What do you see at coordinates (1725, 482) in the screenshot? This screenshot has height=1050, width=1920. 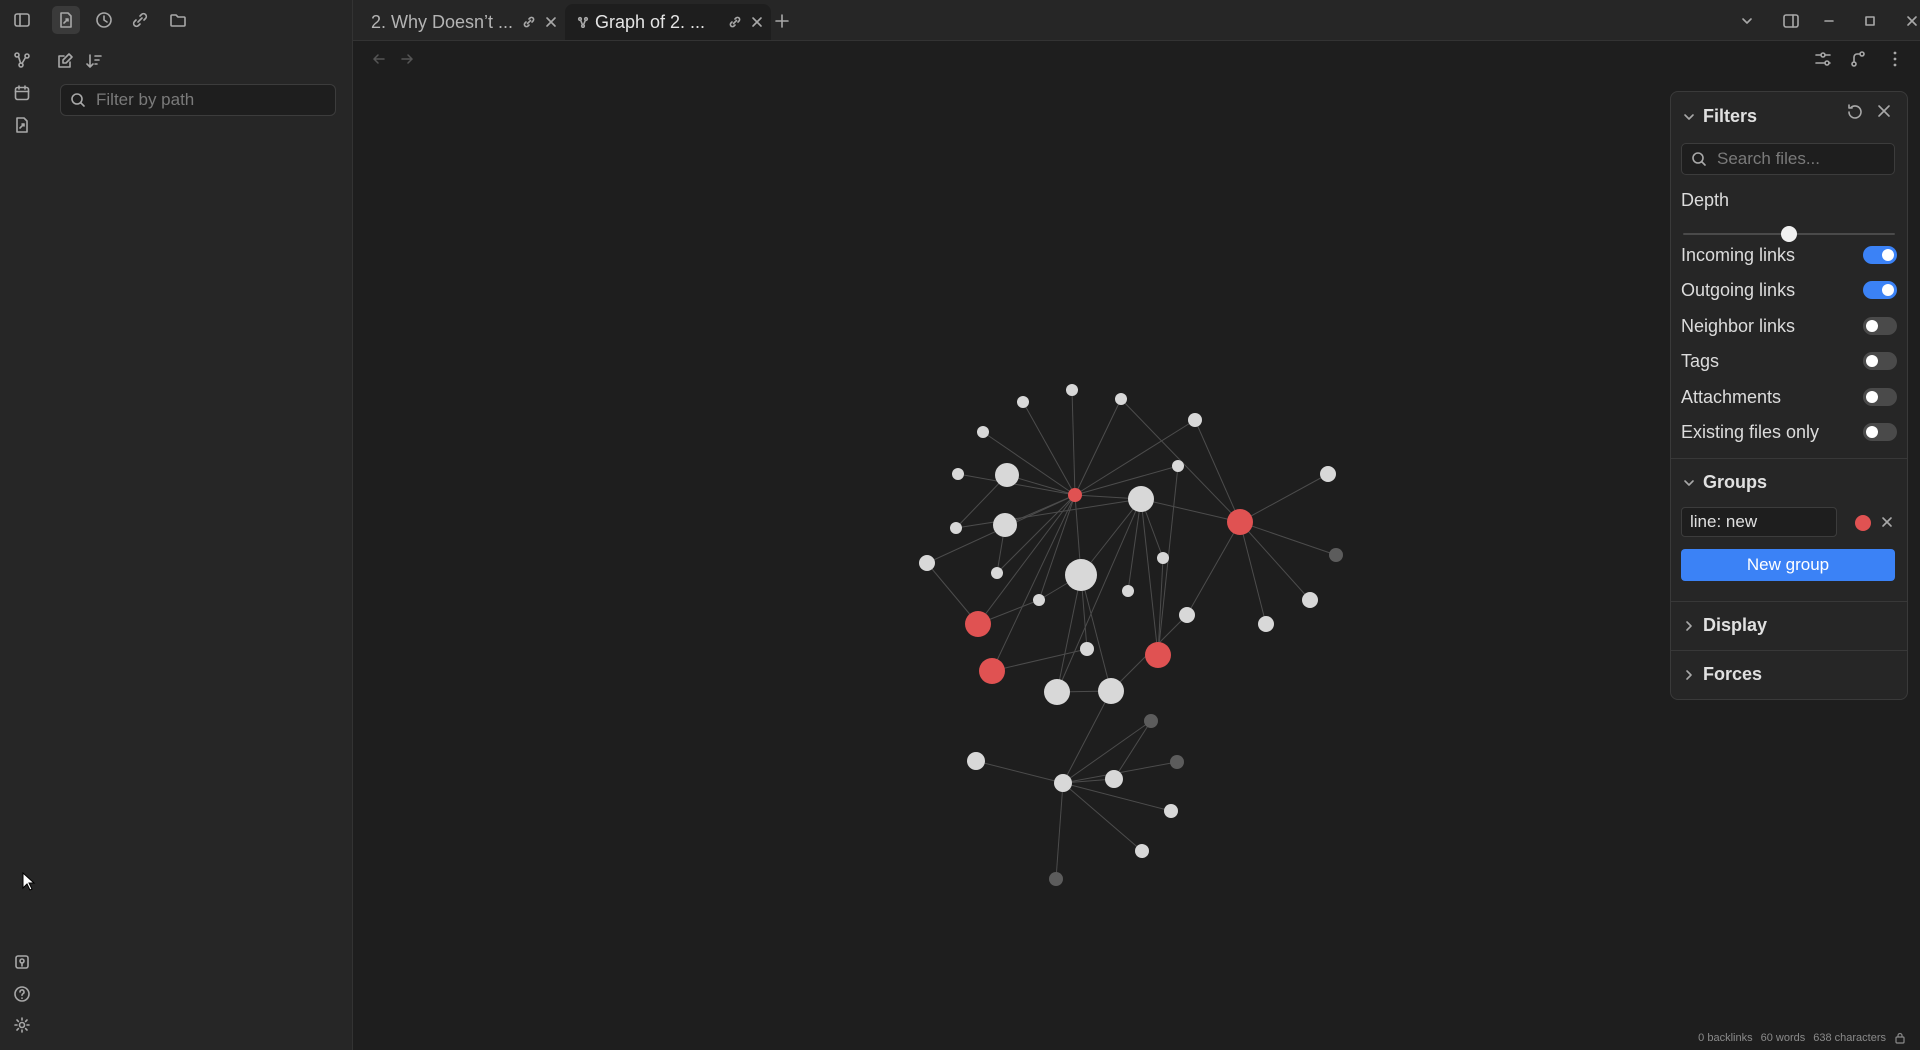 I see `groups-header: Groups` at bounding box center [1725, 482].